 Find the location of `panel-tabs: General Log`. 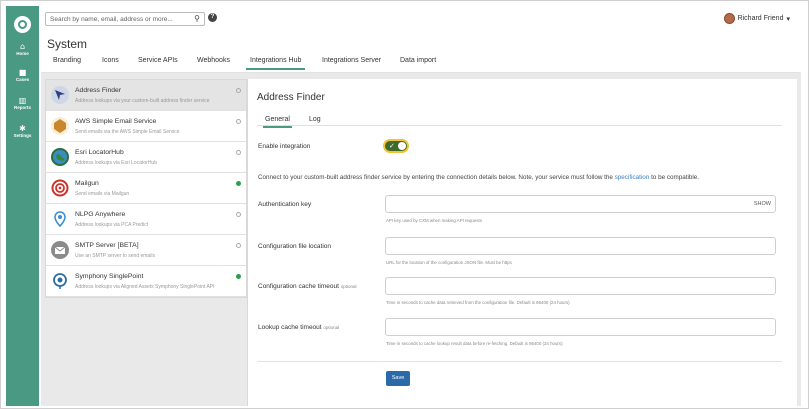

panel-tabs: General Log is located at coordinates (519, 120).